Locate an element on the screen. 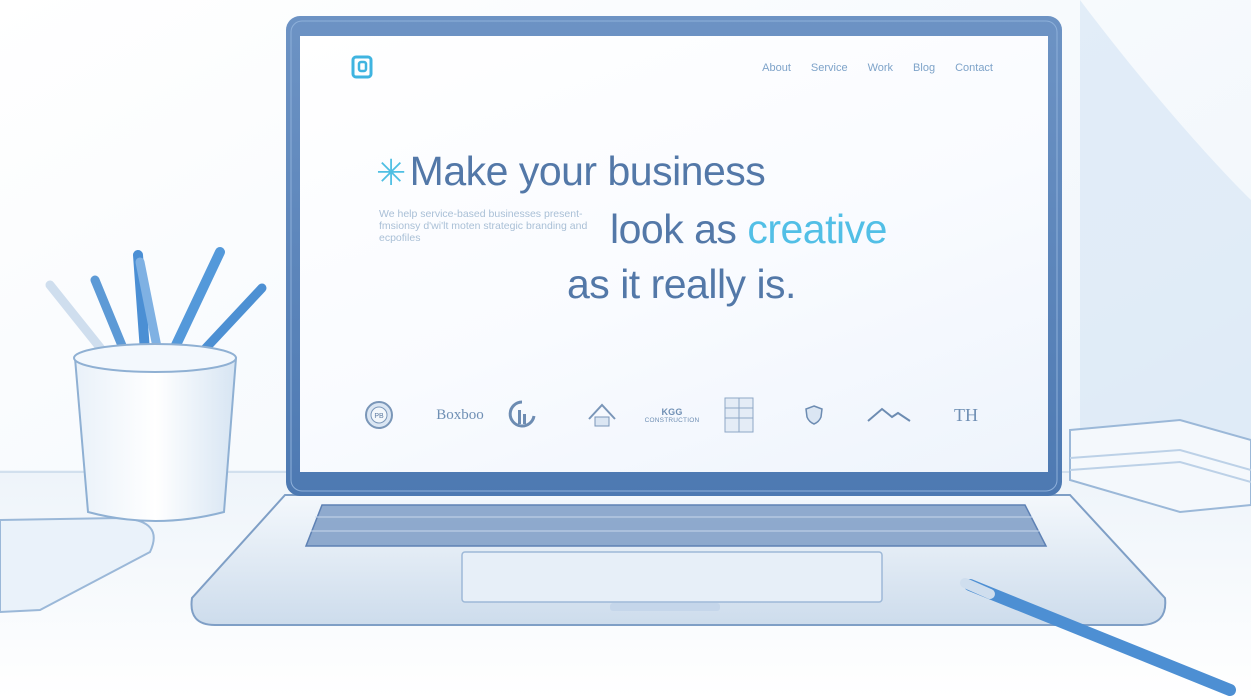 This screenshot has height=698, width=1251. bar-chart-logo-icon is located at coordinates (522, 414).